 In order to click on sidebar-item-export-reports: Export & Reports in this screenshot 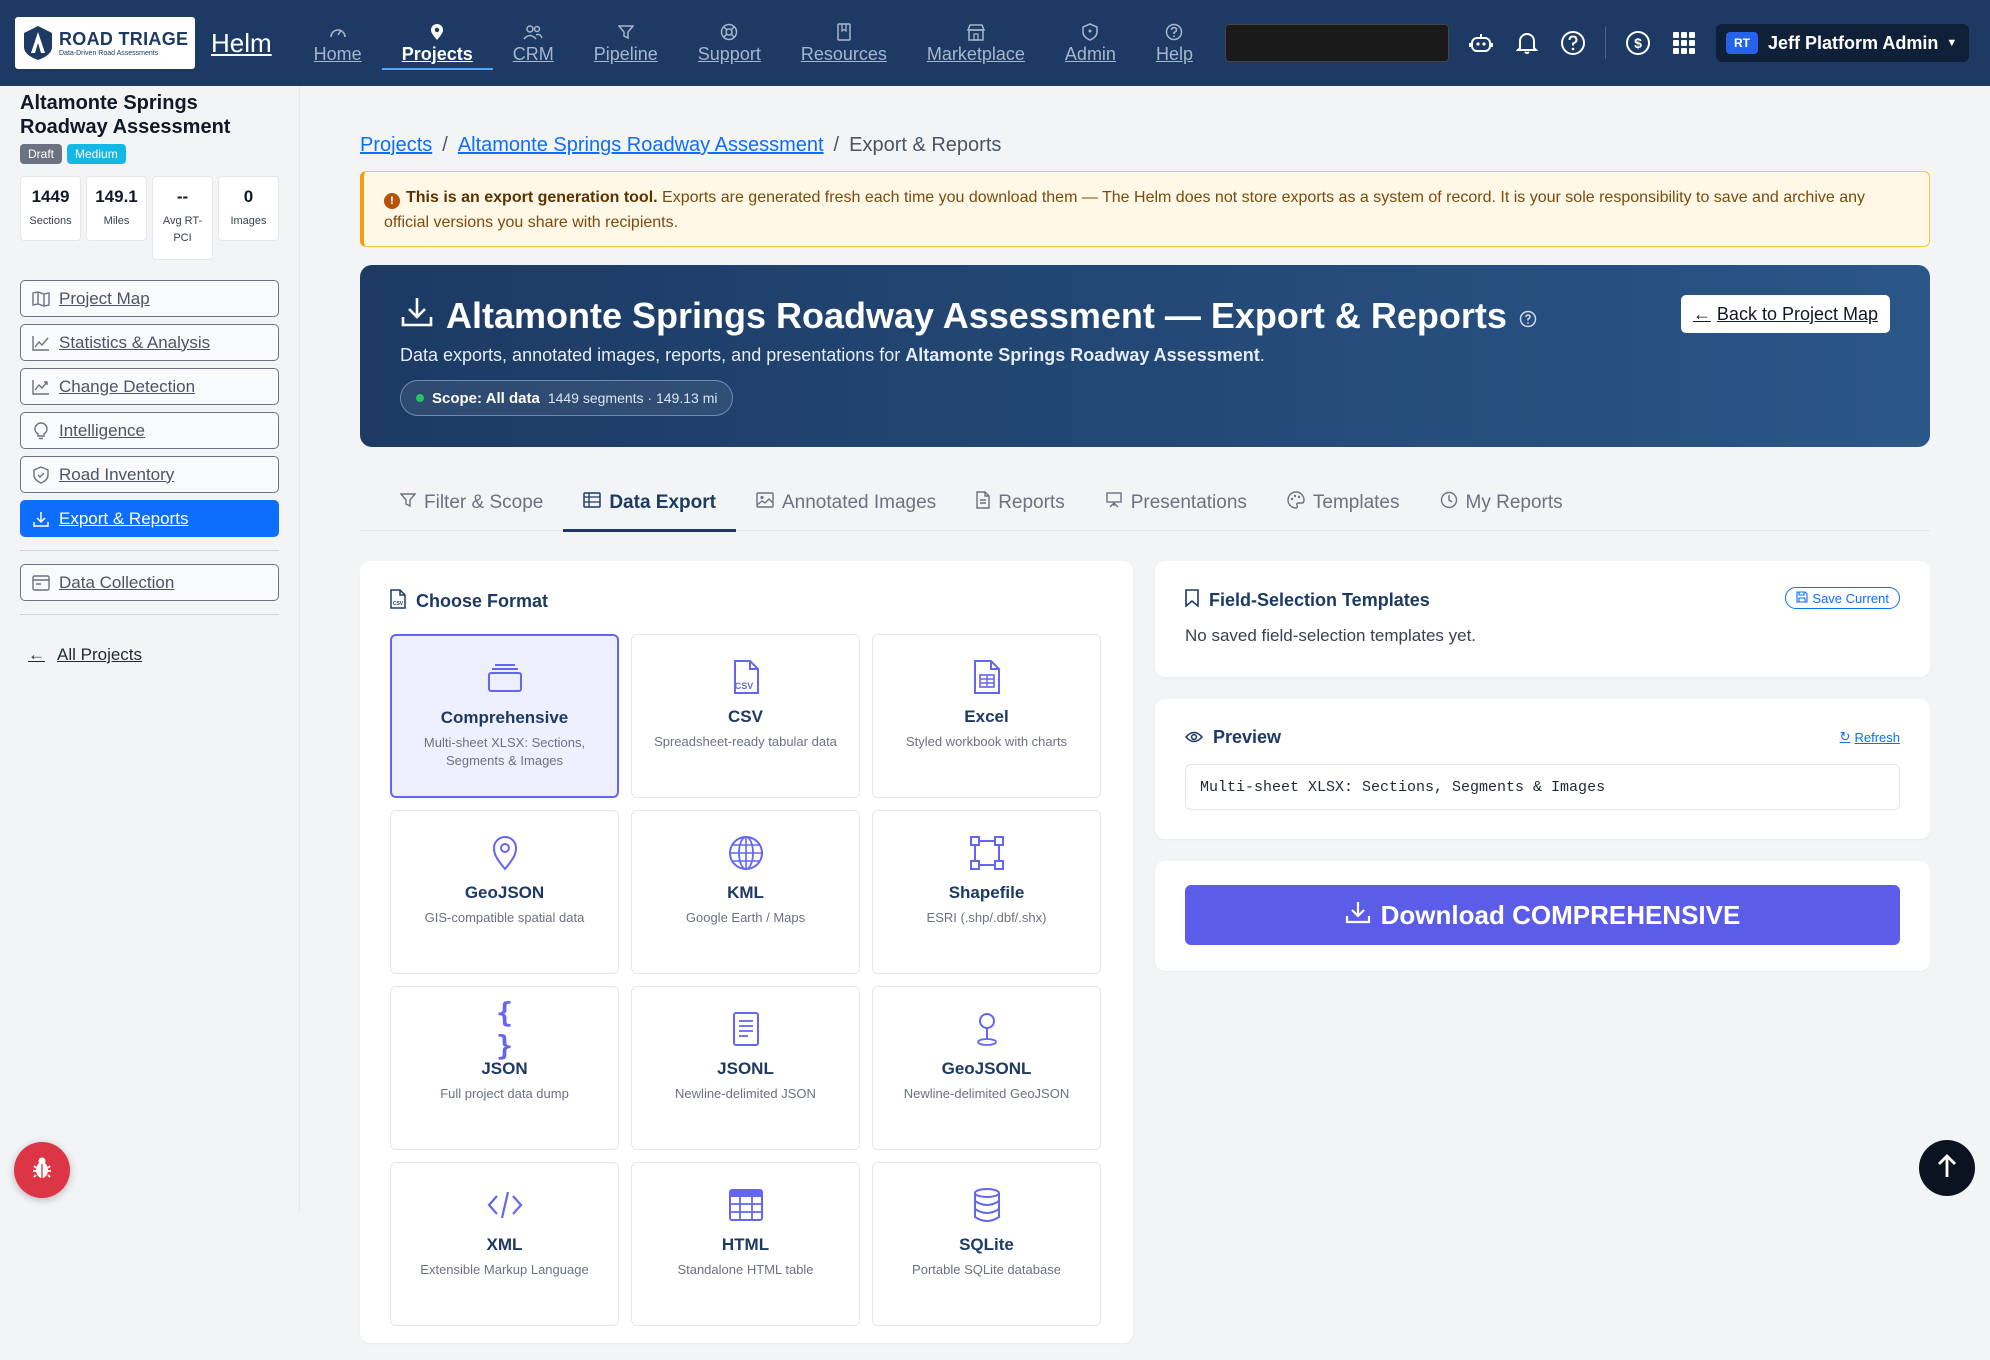, I will do `click(149, 518)`.